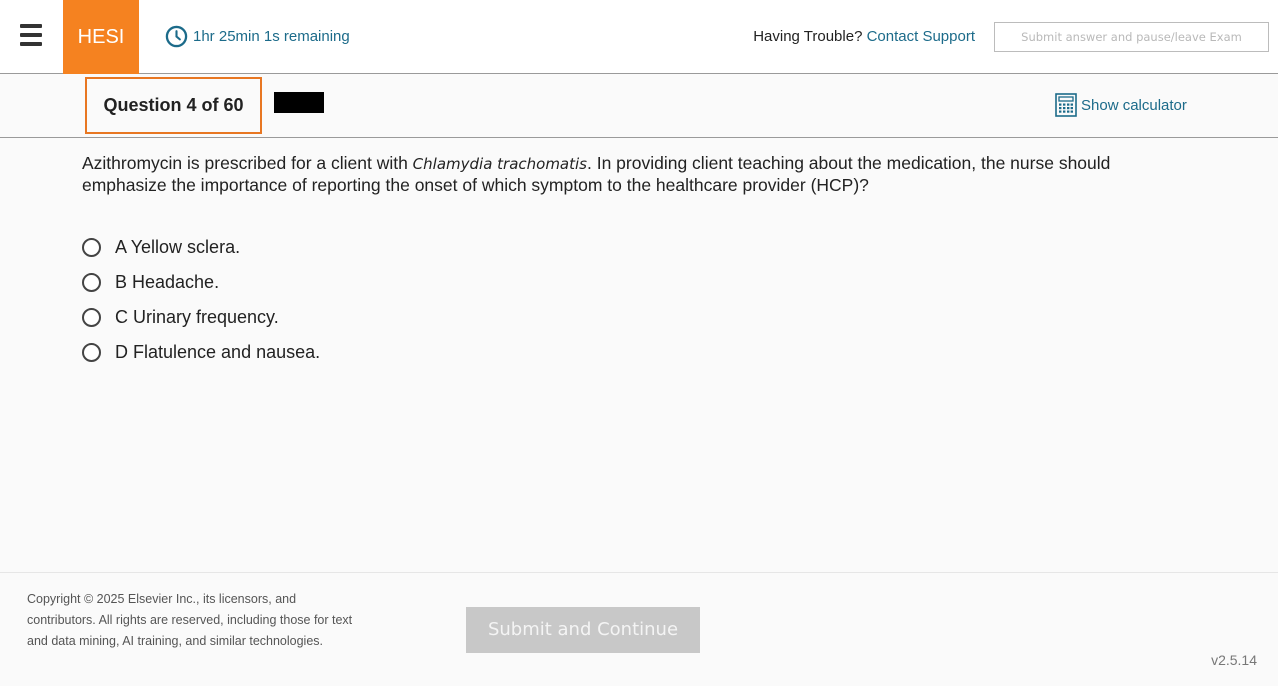 Image resolution: width=1278 pixels, height=686 pixels. What do you see at coordinates (1066, 105) in the screenshot?
I see `calculator-icon` at bounding box center [1066, 105].